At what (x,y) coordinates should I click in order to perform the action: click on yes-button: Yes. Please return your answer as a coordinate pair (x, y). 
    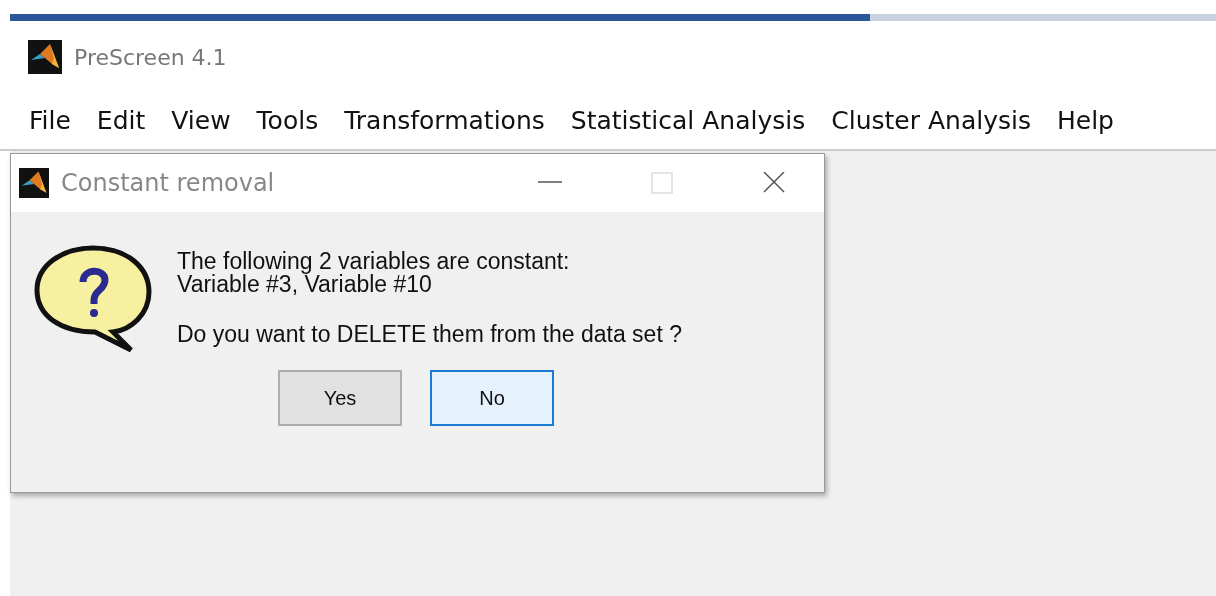
    Looking at the image, I should click on (340, 398).